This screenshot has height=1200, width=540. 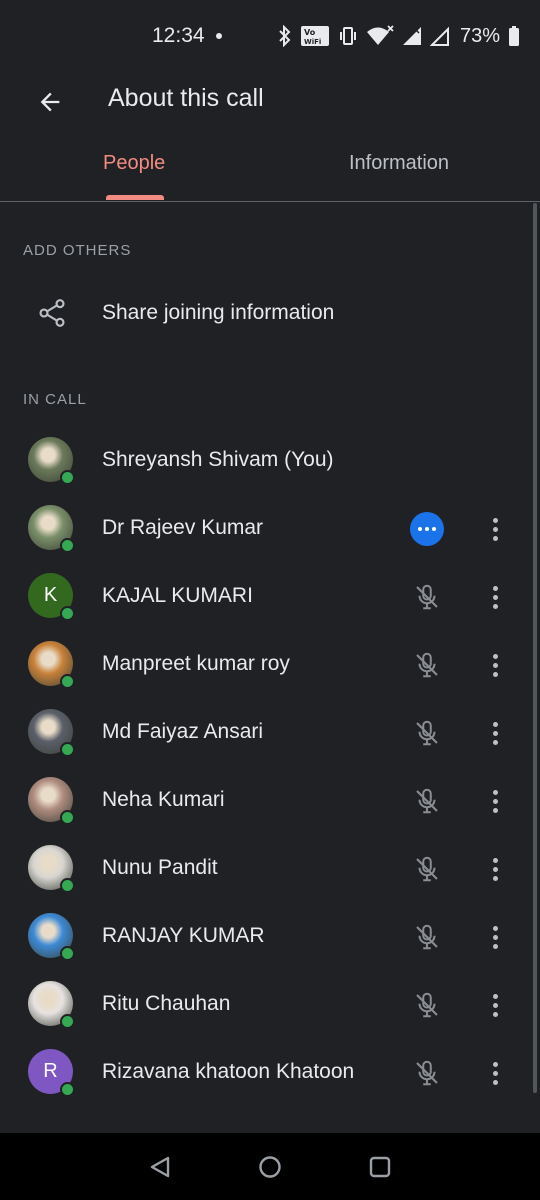 What do you see at coordinates (178, 35) in the screenshot?
I see `status-time: 12:34` at bounding box center [178, 35].